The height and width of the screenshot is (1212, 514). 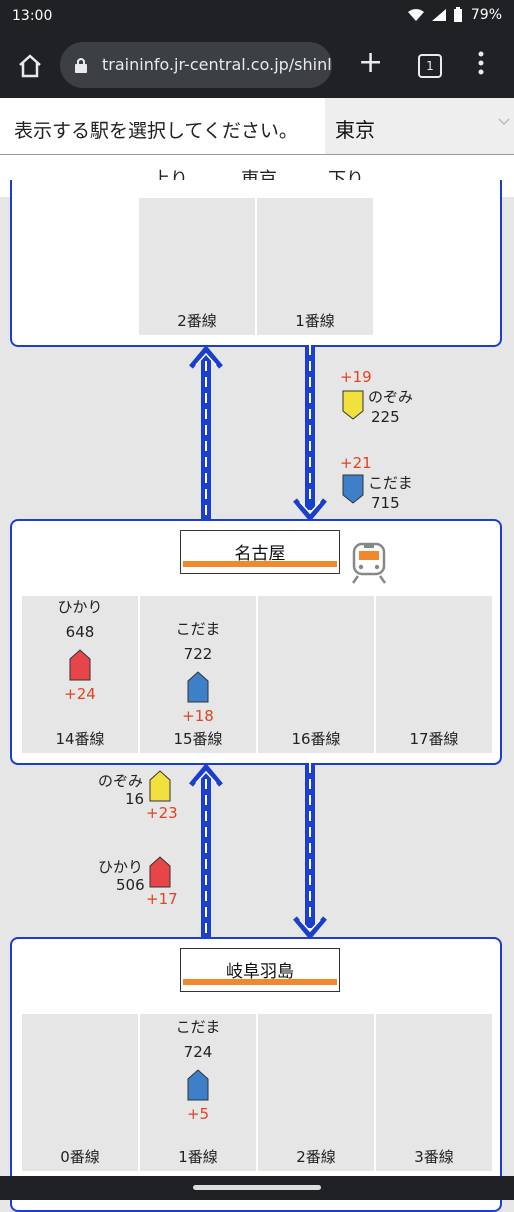 What do you see at coordinates (260, 552) in the screenshot?
I see `station-name-box: 名古屋` at bounding box center [260, 552].